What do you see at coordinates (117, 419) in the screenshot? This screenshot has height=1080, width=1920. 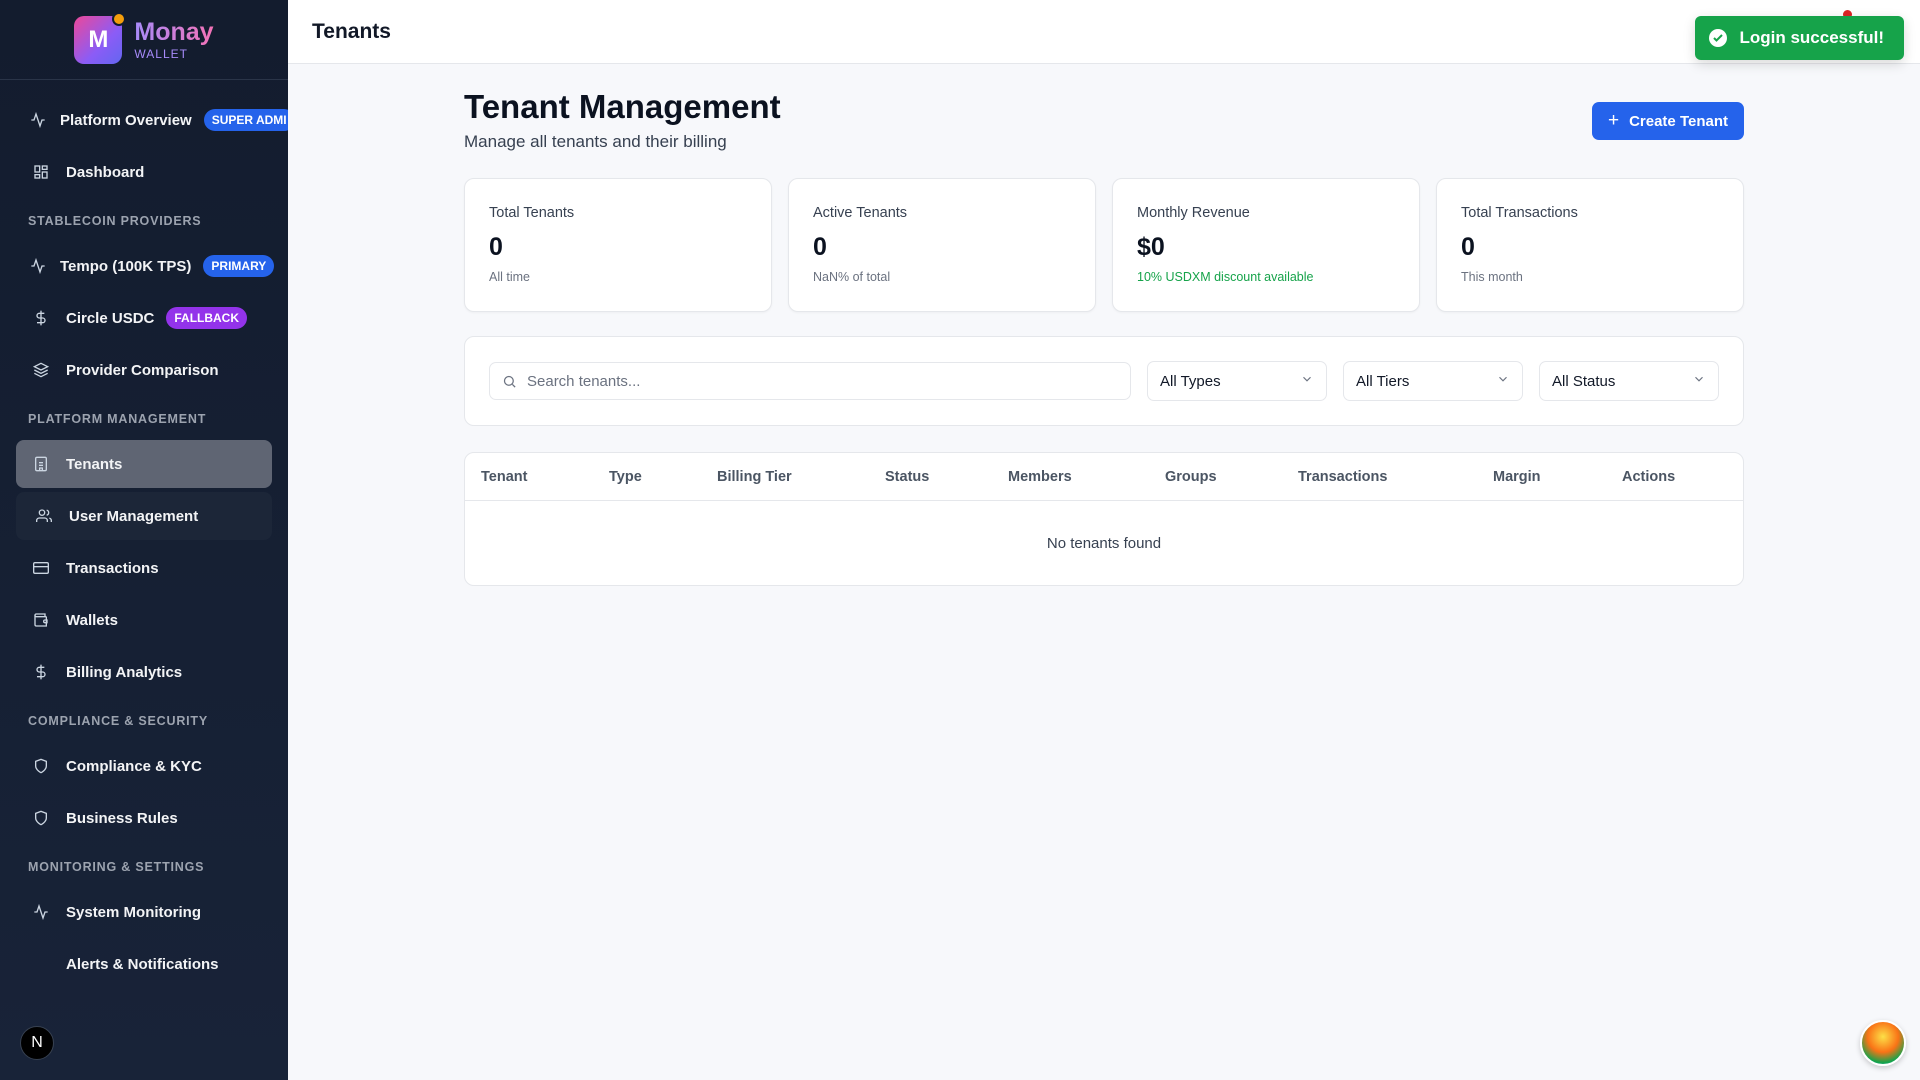 I see `section-title-platform-management: PLATFORM MANAGEMENT` at bounding box center [117, 419].